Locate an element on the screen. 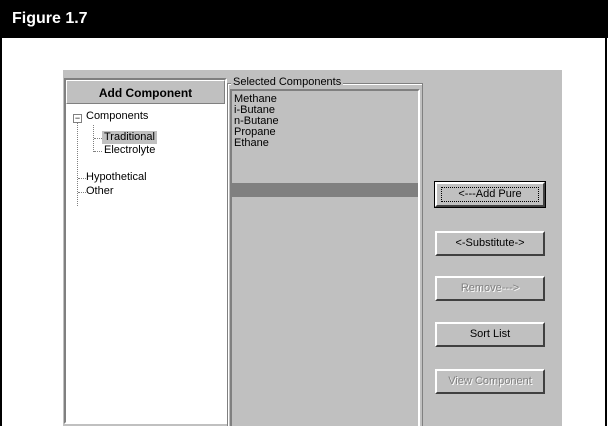 The width and height of the screenshot is (608, 426). substitute-button: <-Substitute-> is located at coordinates (490, 243).